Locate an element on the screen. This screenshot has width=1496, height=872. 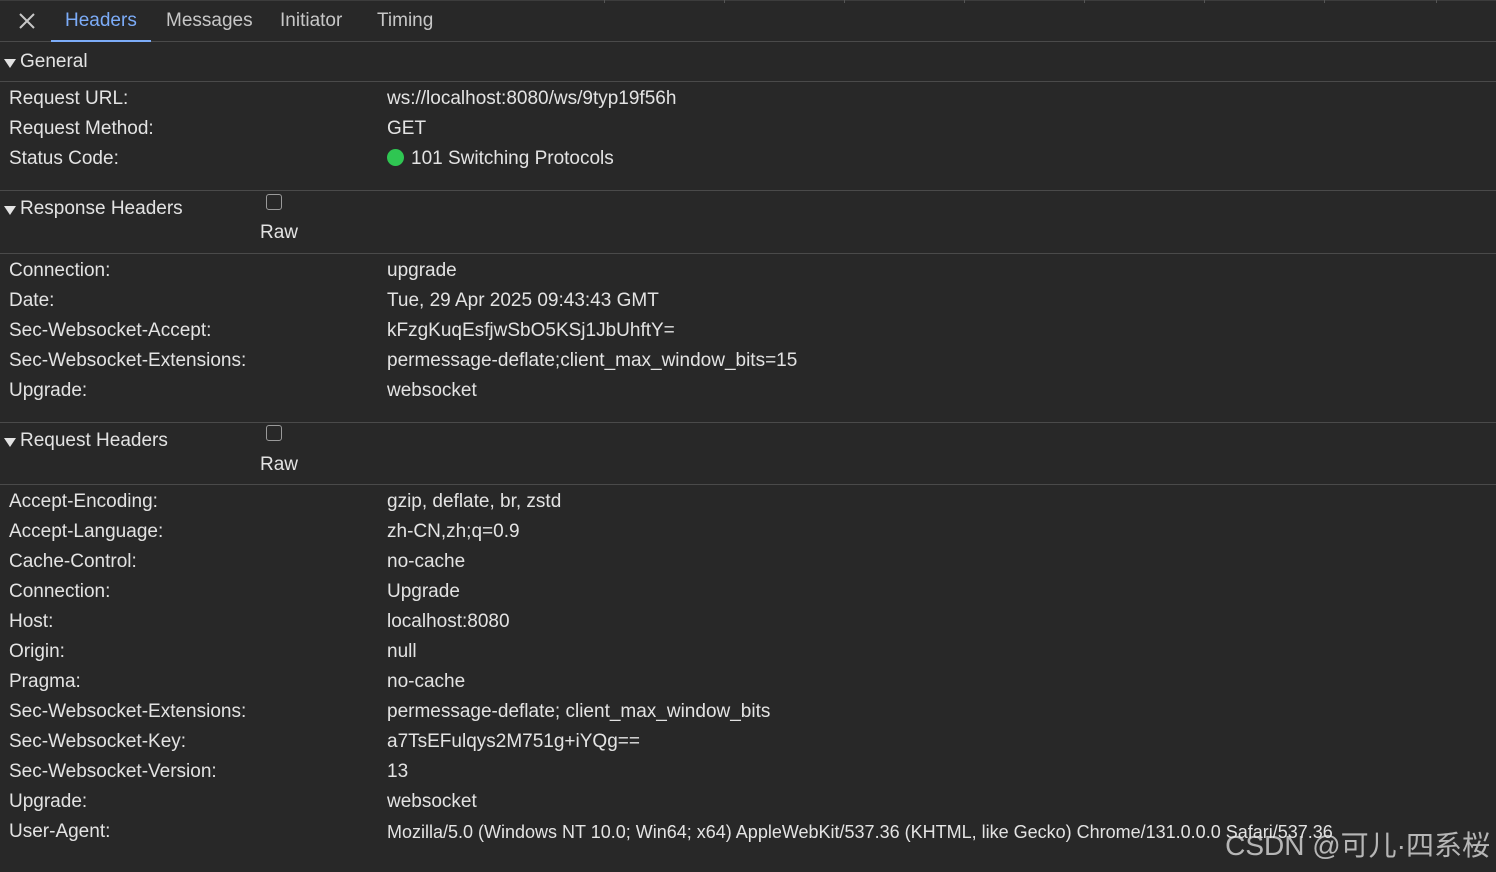
header-value: kFzgKuqEsfjwSbO5KSj1JbUhftY= is located at coordinates (531, 330).